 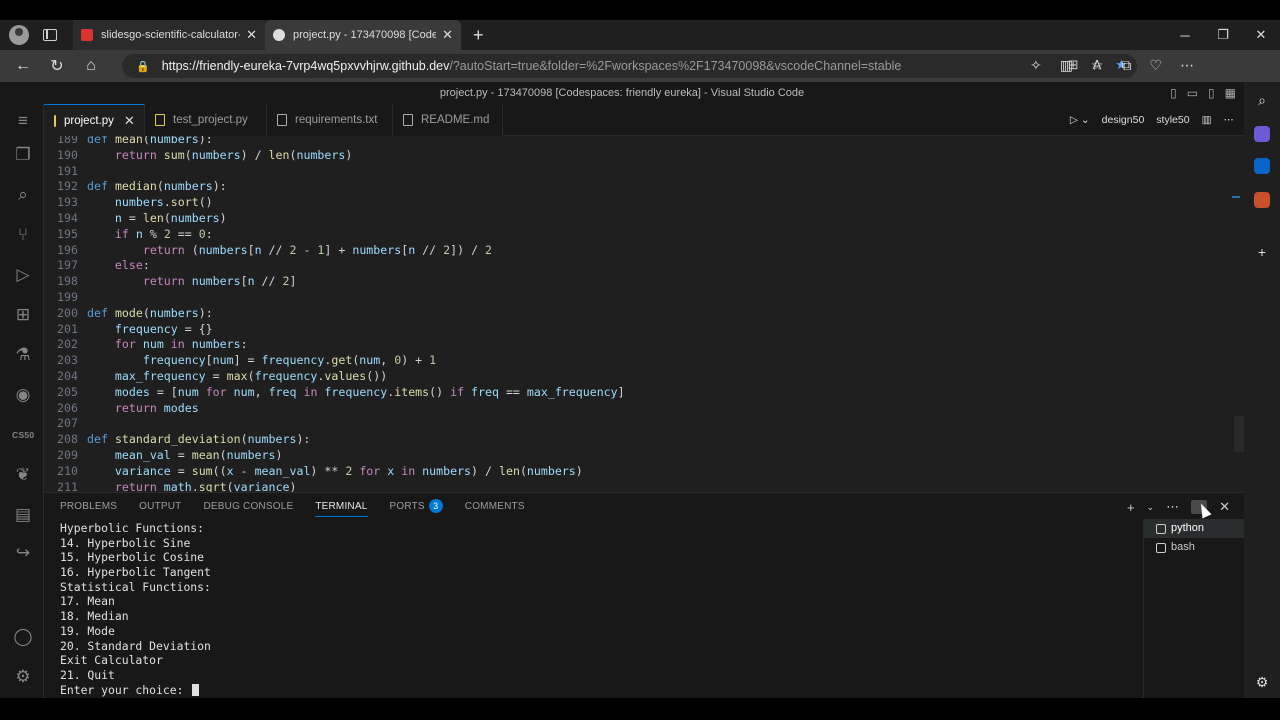 What do you see at coordinates (1239, 434) in the screenshot?
I see `editor-scrollbar` at bounding box center [1239, 434].